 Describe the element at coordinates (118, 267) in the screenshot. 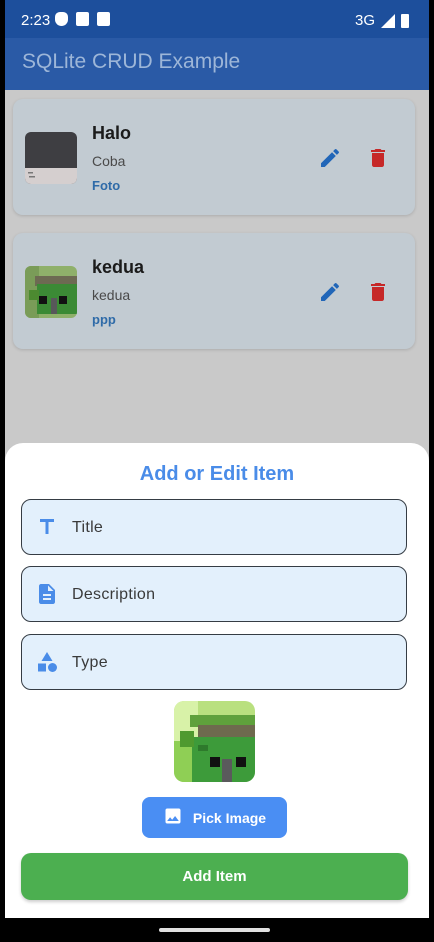

I see `item-title: kedua` at that location.